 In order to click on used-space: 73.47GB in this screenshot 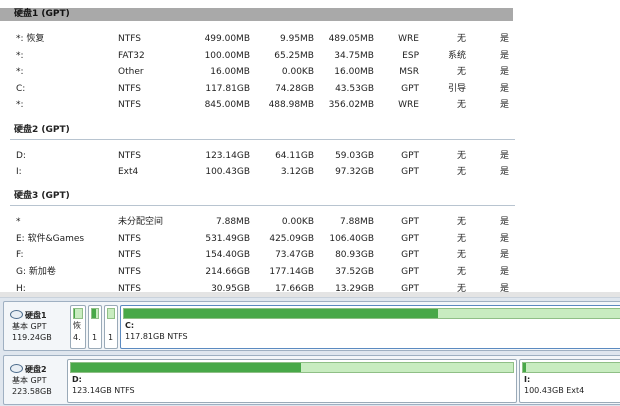, I will do `click(282, 255)`.